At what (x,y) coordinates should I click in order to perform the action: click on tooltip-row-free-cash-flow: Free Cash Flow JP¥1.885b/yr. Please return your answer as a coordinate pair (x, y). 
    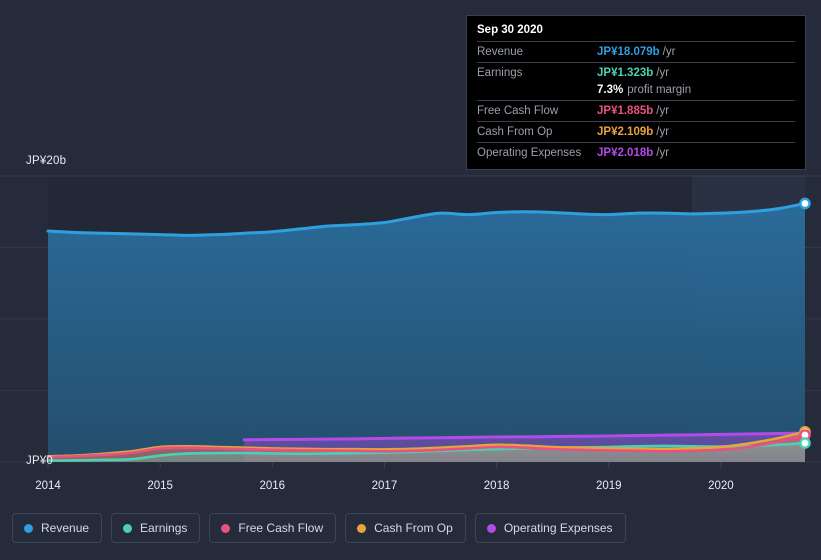
    Looking at the image, I should click on (636, 110).